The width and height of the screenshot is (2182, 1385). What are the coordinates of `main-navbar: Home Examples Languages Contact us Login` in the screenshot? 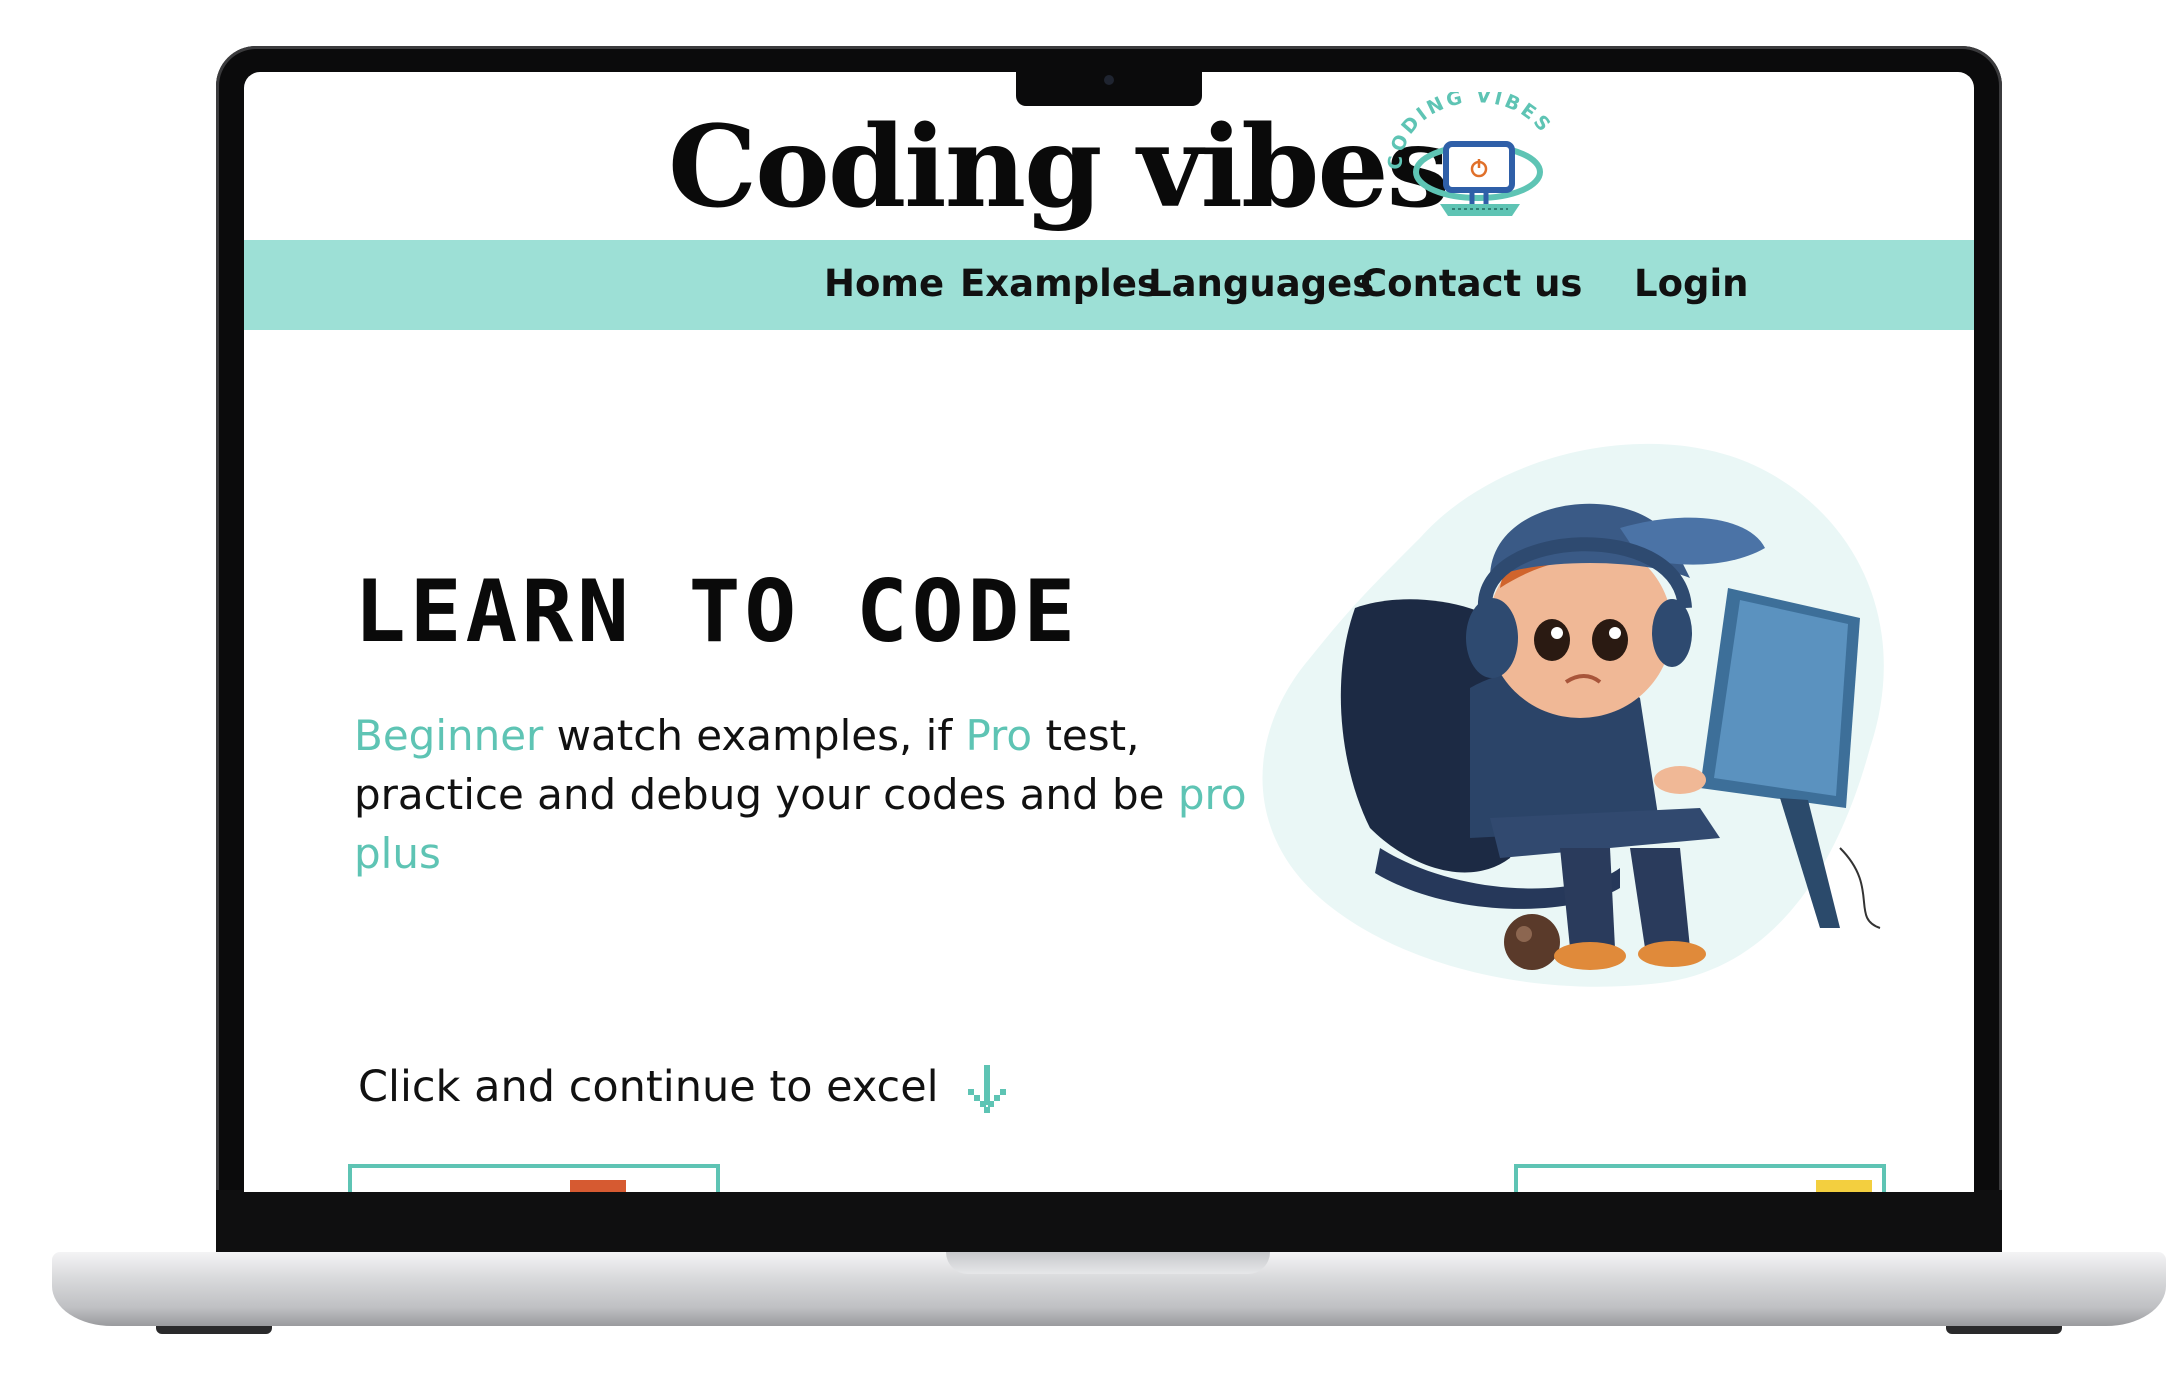 It's located at (1109, 285).